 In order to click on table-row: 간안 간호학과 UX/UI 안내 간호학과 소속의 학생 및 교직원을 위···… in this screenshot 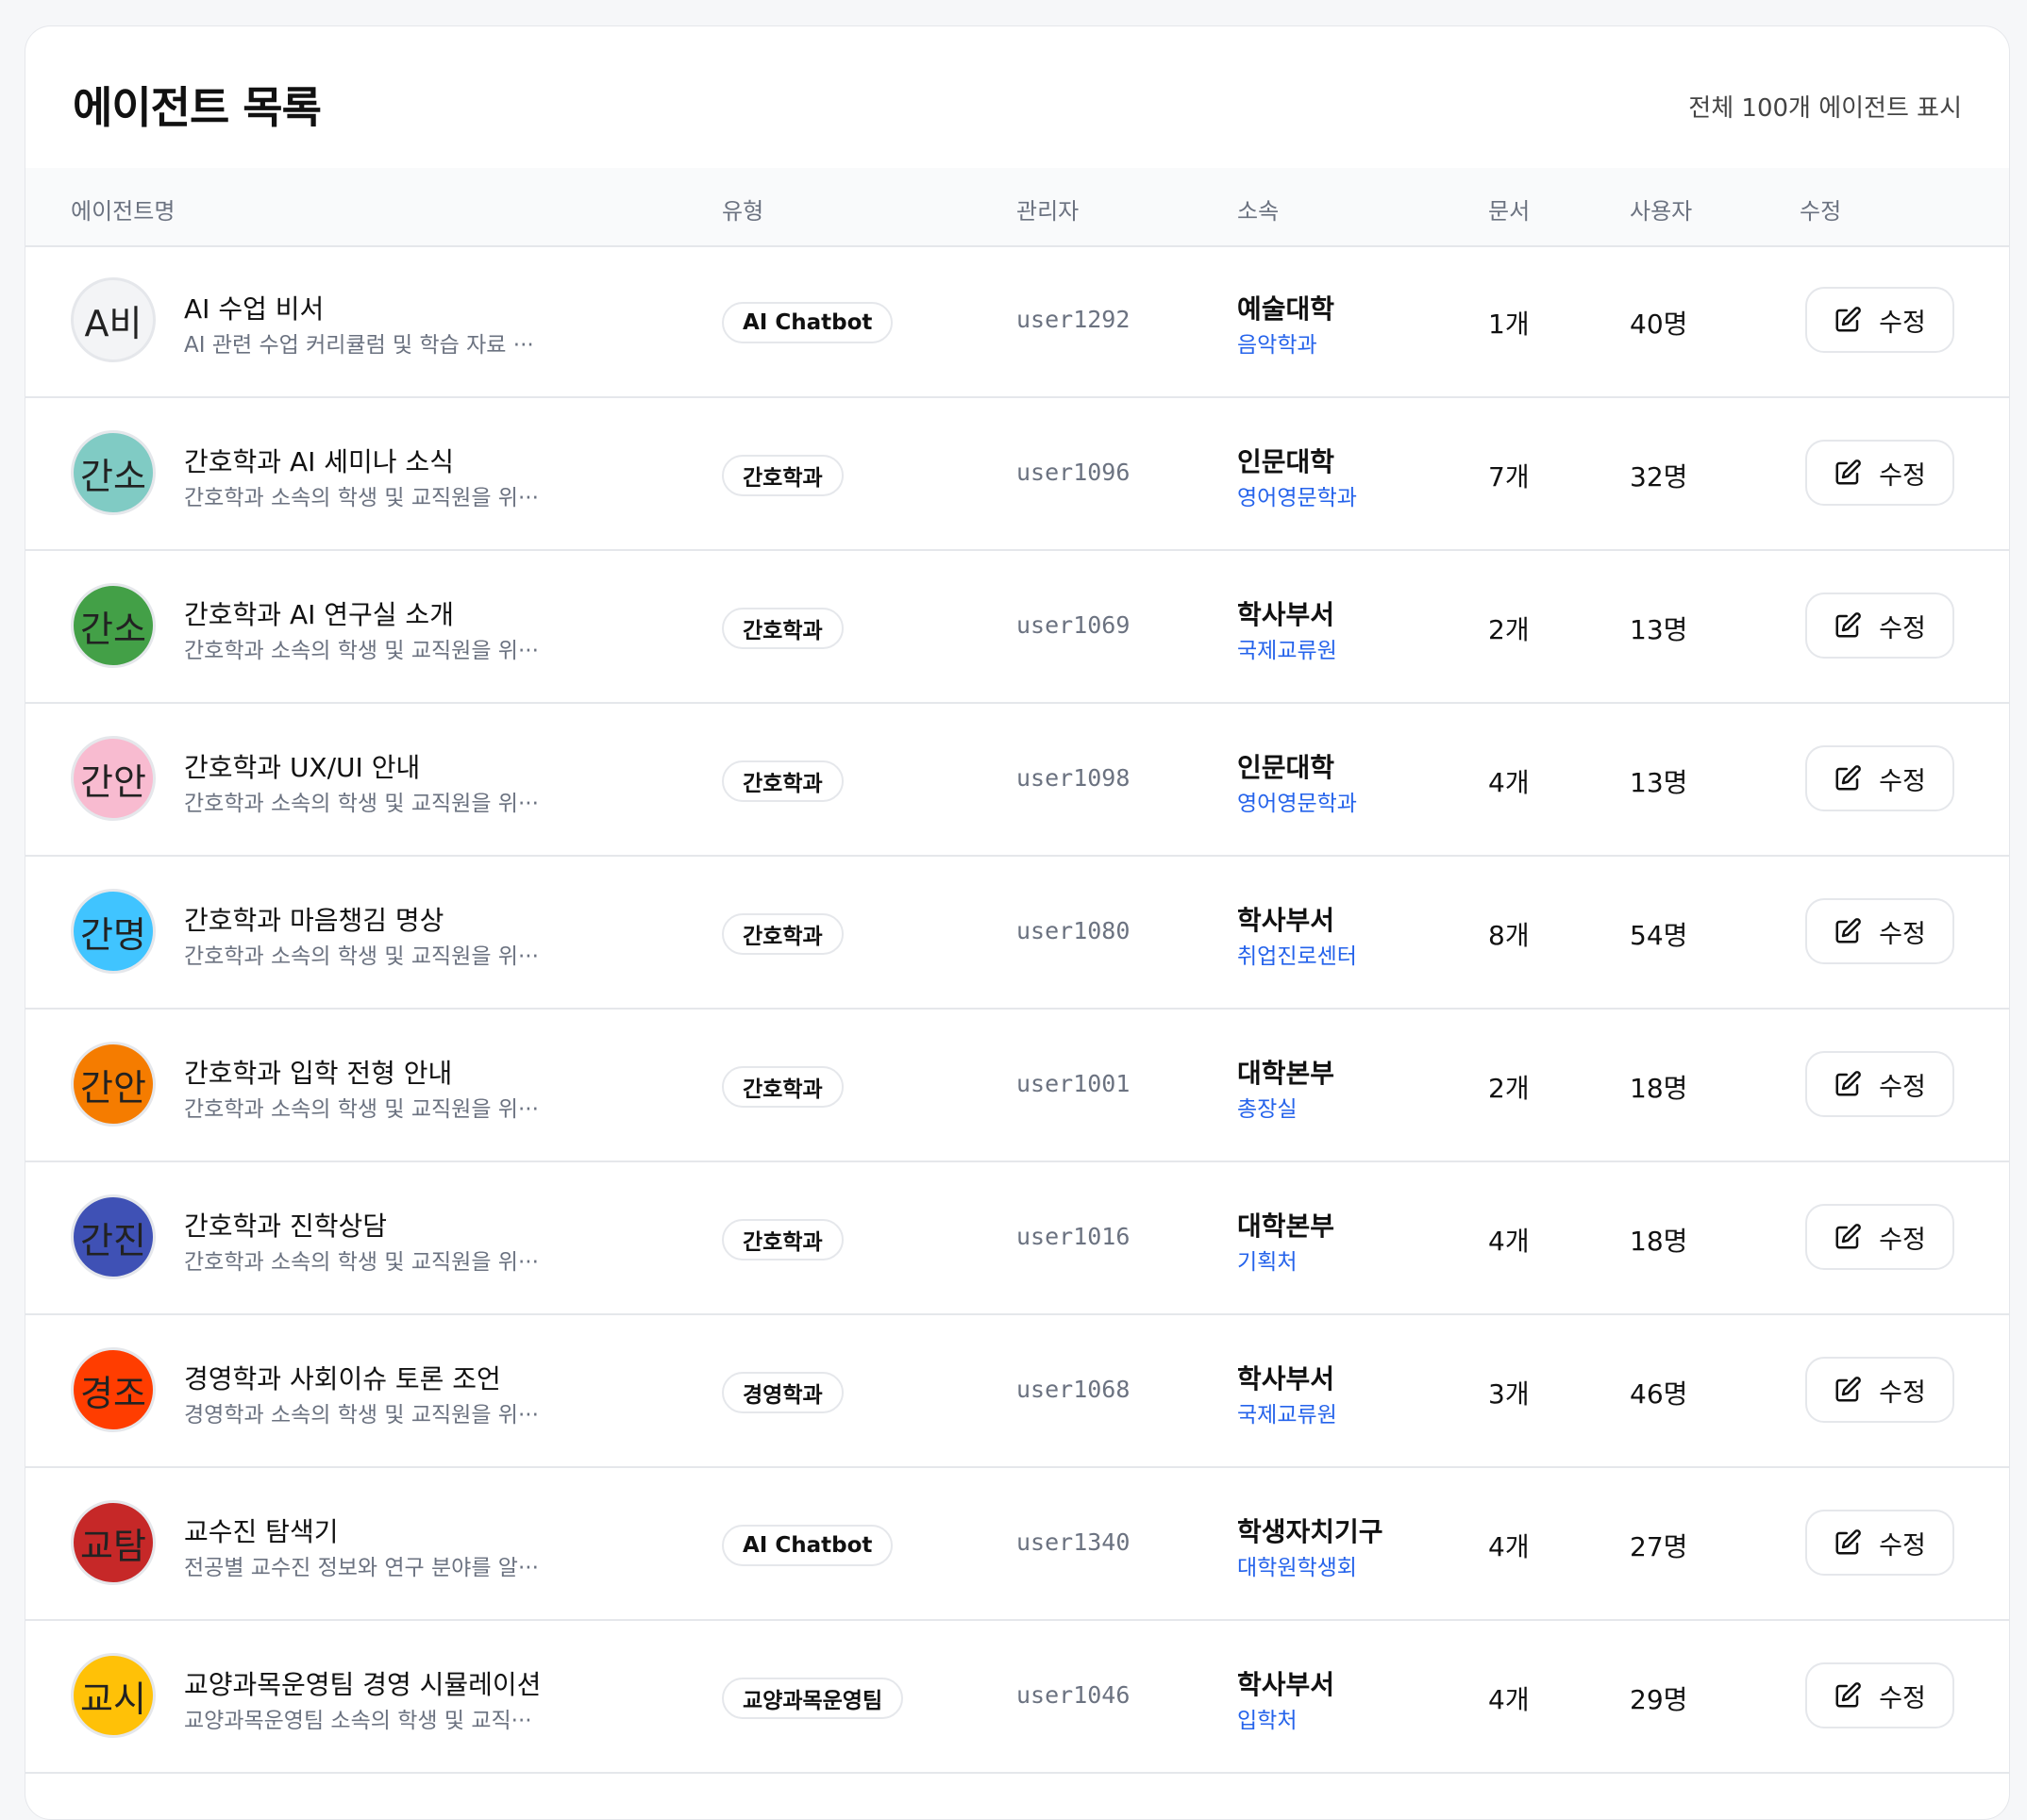, I will do `click(1017, 780)`.